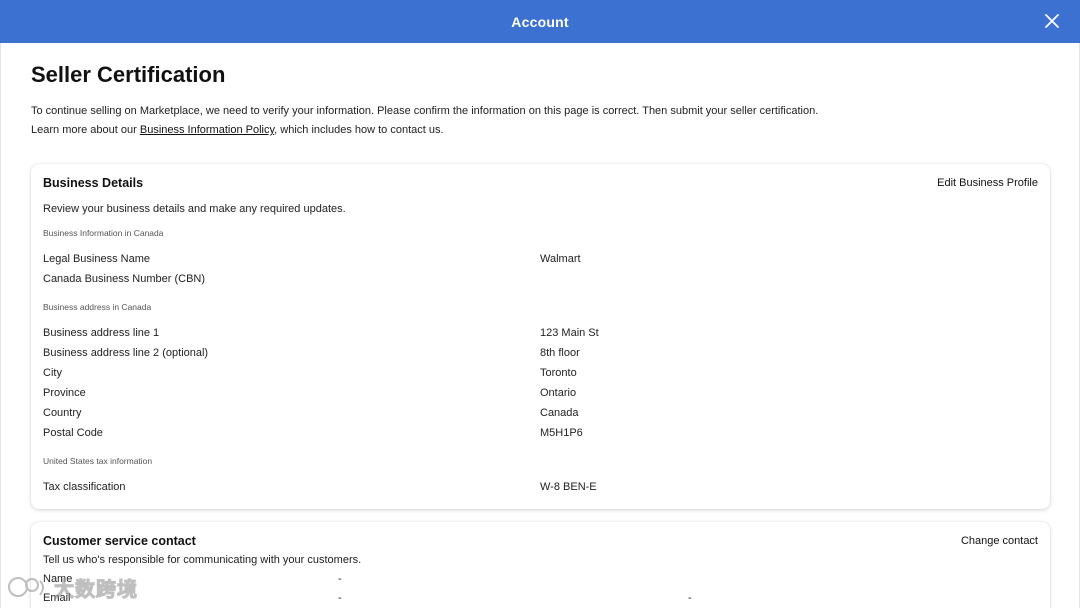 Image resolution: width=1080 pixels, height=608 pixels. I want to click on page-title: Seller Certification, so click(128, 74).